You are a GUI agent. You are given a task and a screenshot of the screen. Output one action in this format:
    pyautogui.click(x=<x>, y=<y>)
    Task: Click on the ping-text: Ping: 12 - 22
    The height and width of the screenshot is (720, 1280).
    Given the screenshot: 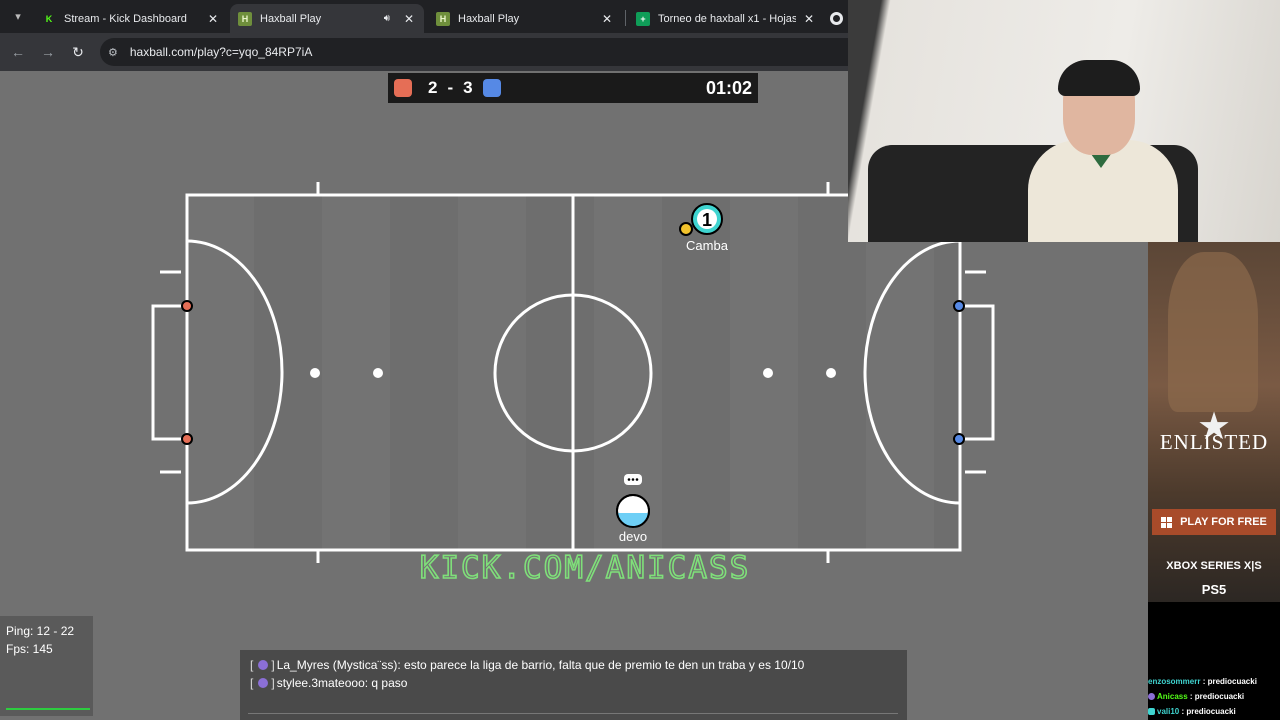 What is the action you would take?
    pyautogui.click(x=40, y=631)
    